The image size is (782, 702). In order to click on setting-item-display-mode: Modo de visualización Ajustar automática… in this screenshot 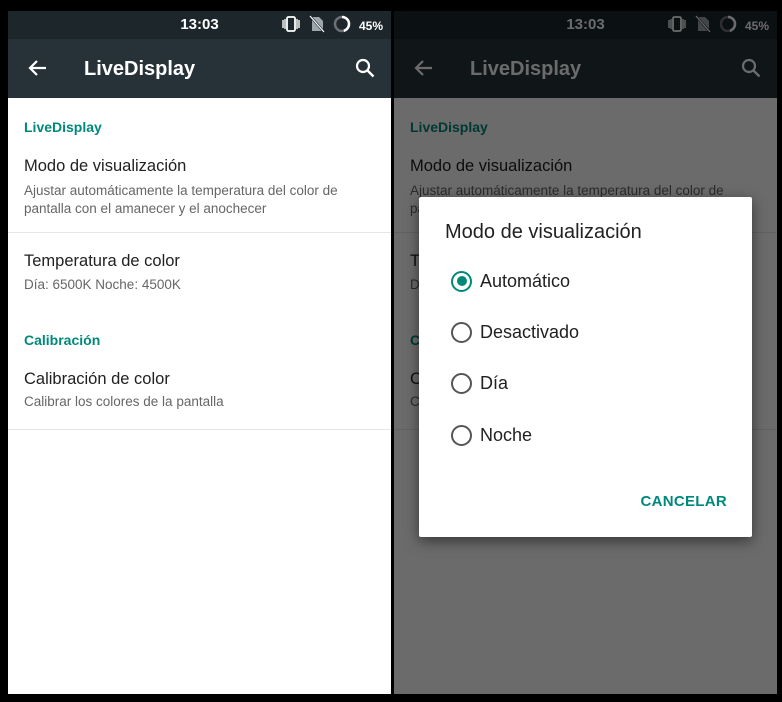, I will do `click(199, 191)`.